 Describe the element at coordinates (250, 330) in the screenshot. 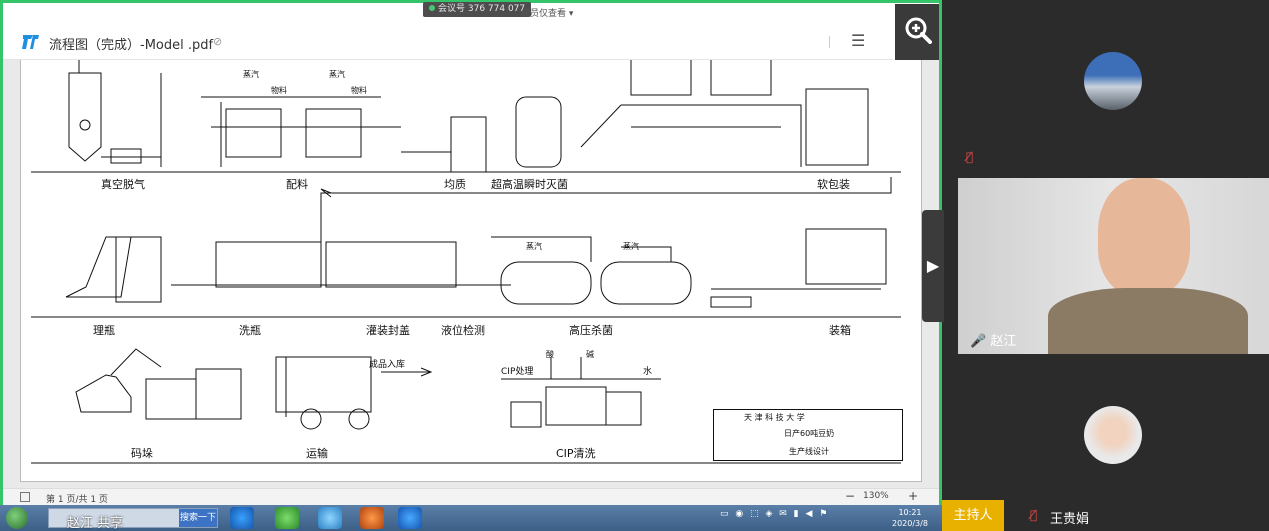

I see `step-bottle-washing: 洗瓶` at that location.